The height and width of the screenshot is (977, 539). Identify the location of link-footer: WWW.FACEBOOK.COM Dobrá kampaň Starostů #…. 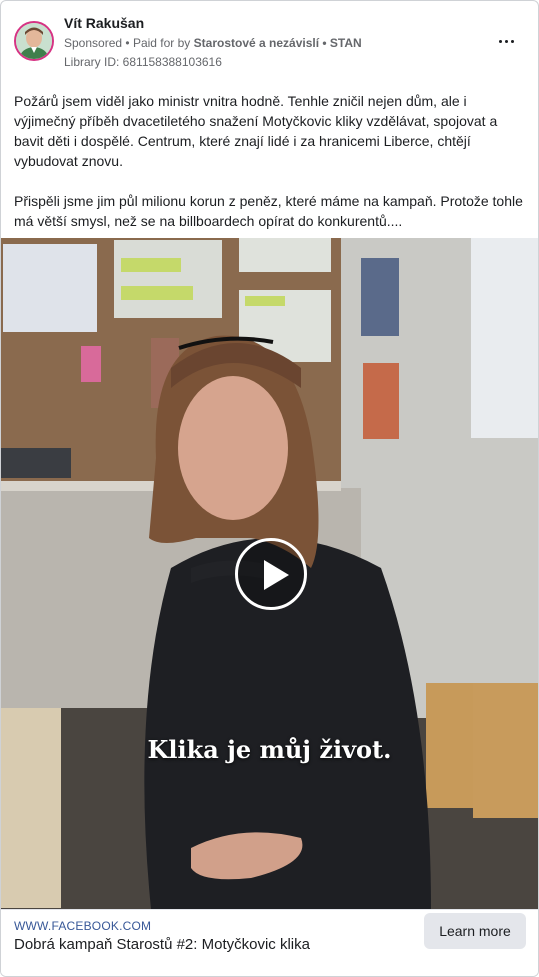
(269, 942).